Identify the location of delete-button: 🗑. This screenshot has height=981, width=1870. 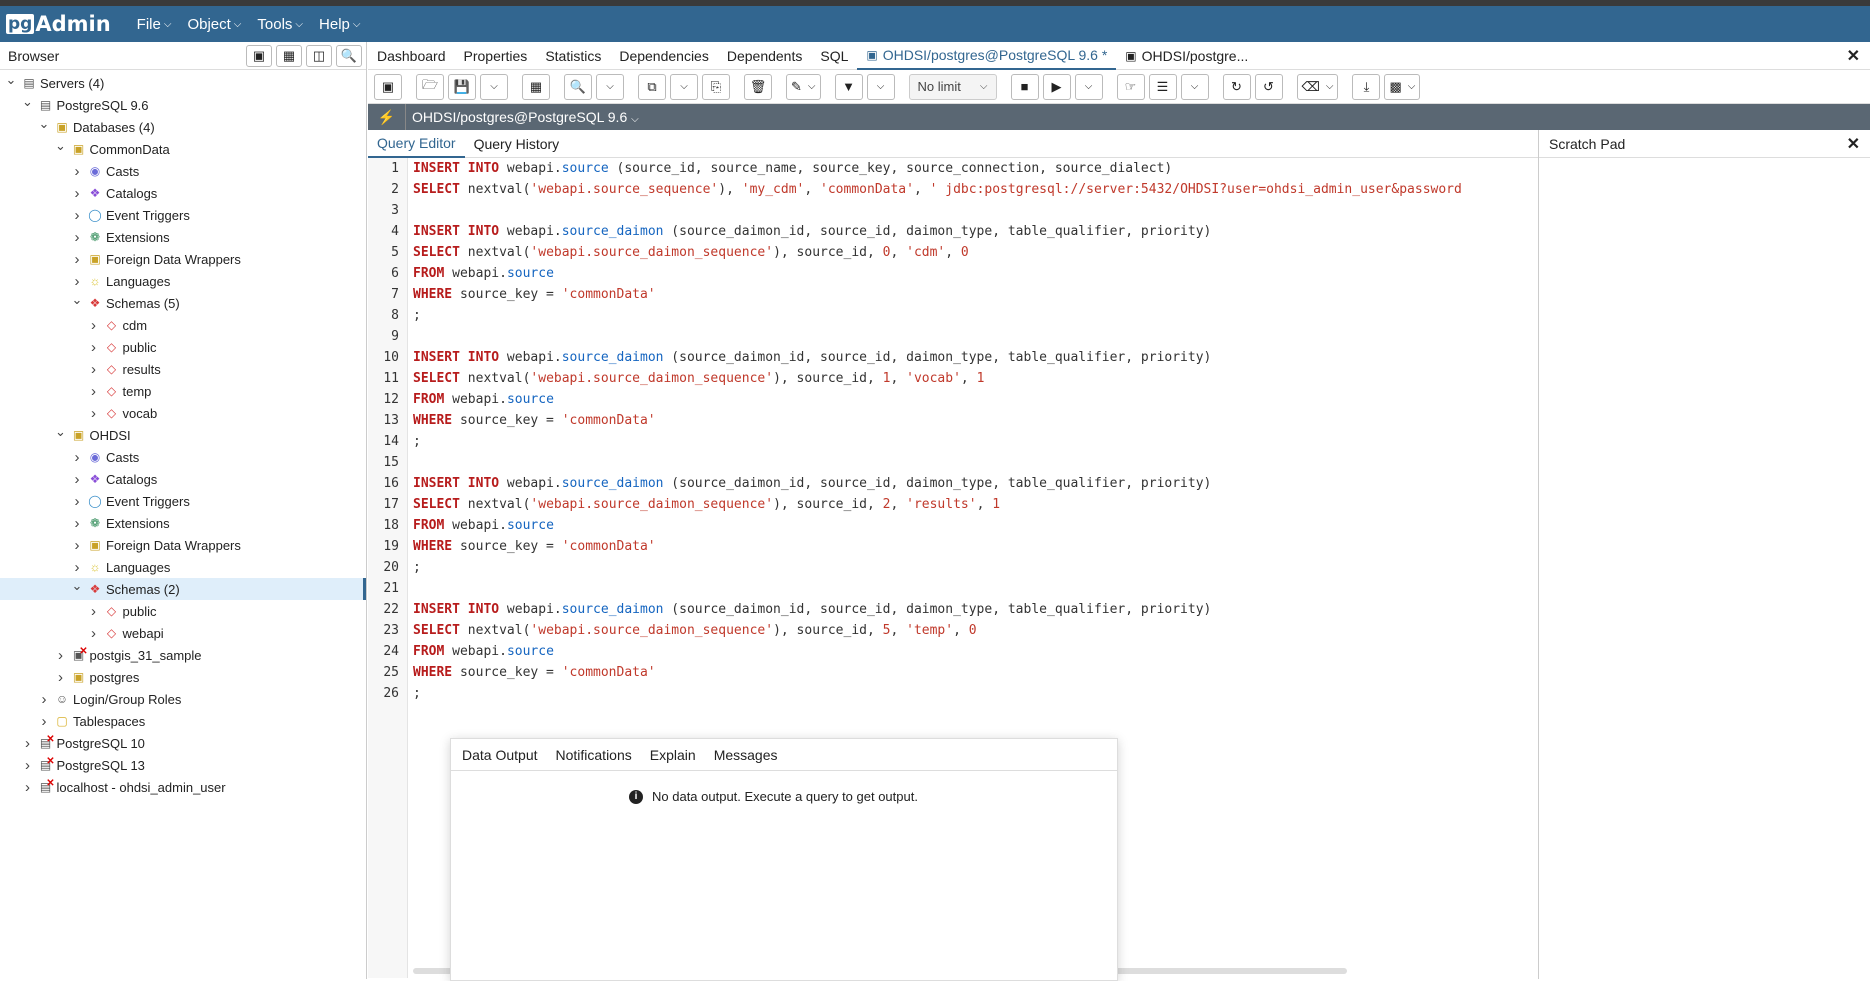
(758, 86).